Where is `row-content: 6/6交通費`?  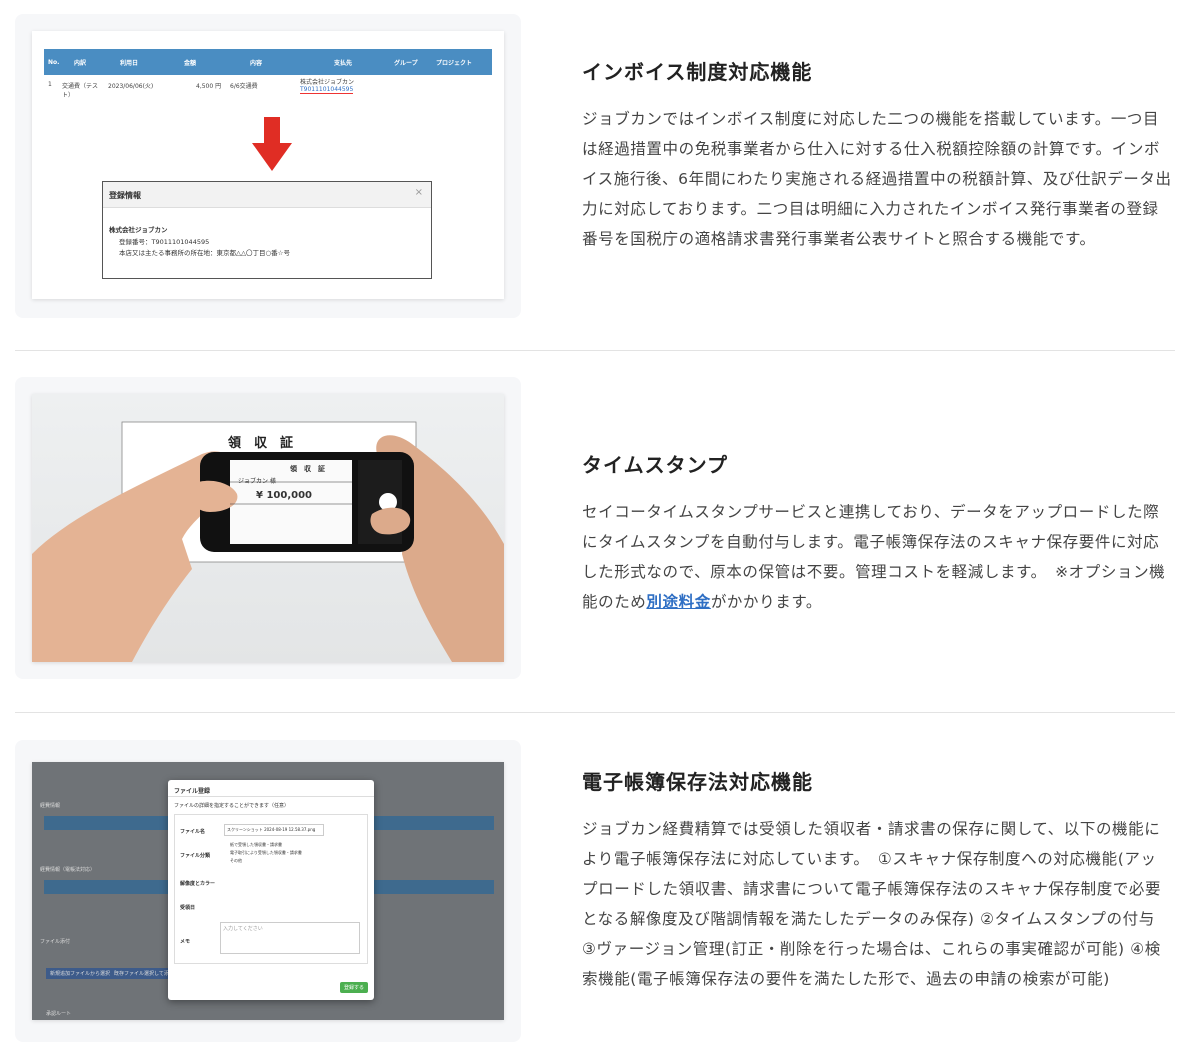
row-content: 6/6交通費 is located at coordinates (244, 86).